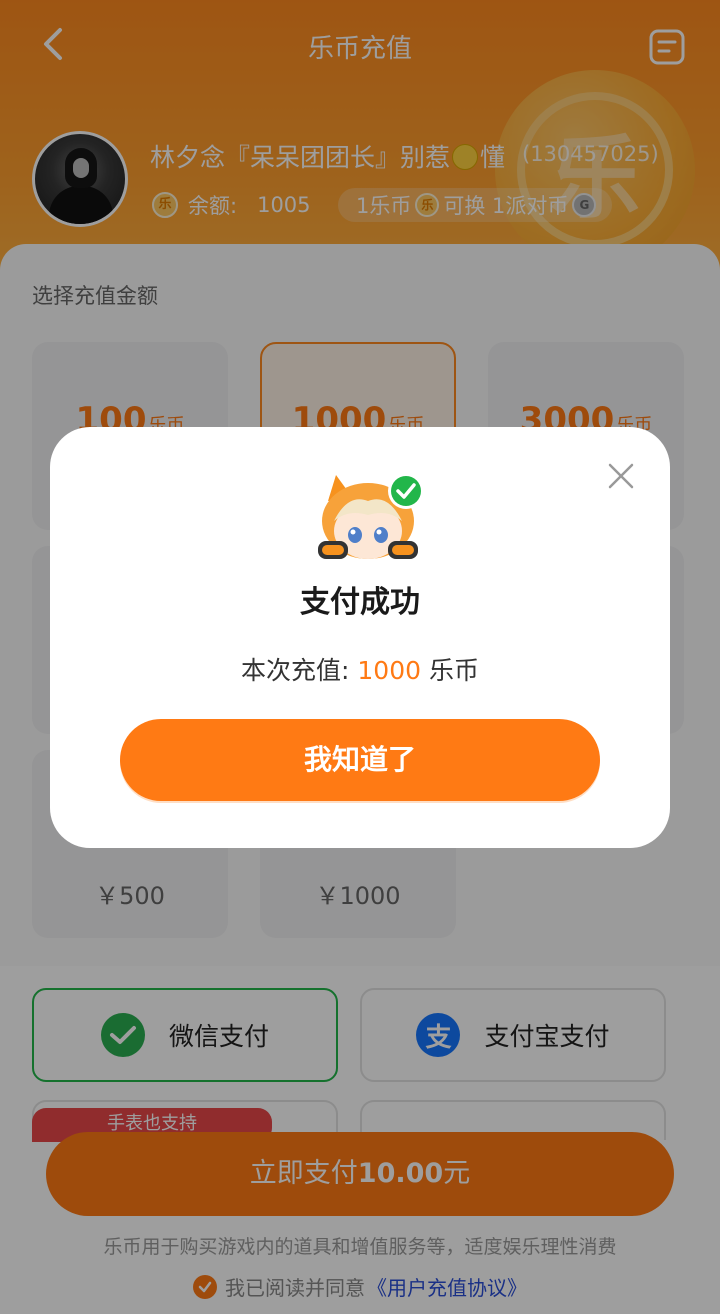  I want to click on close-icon, so click(621, 476).